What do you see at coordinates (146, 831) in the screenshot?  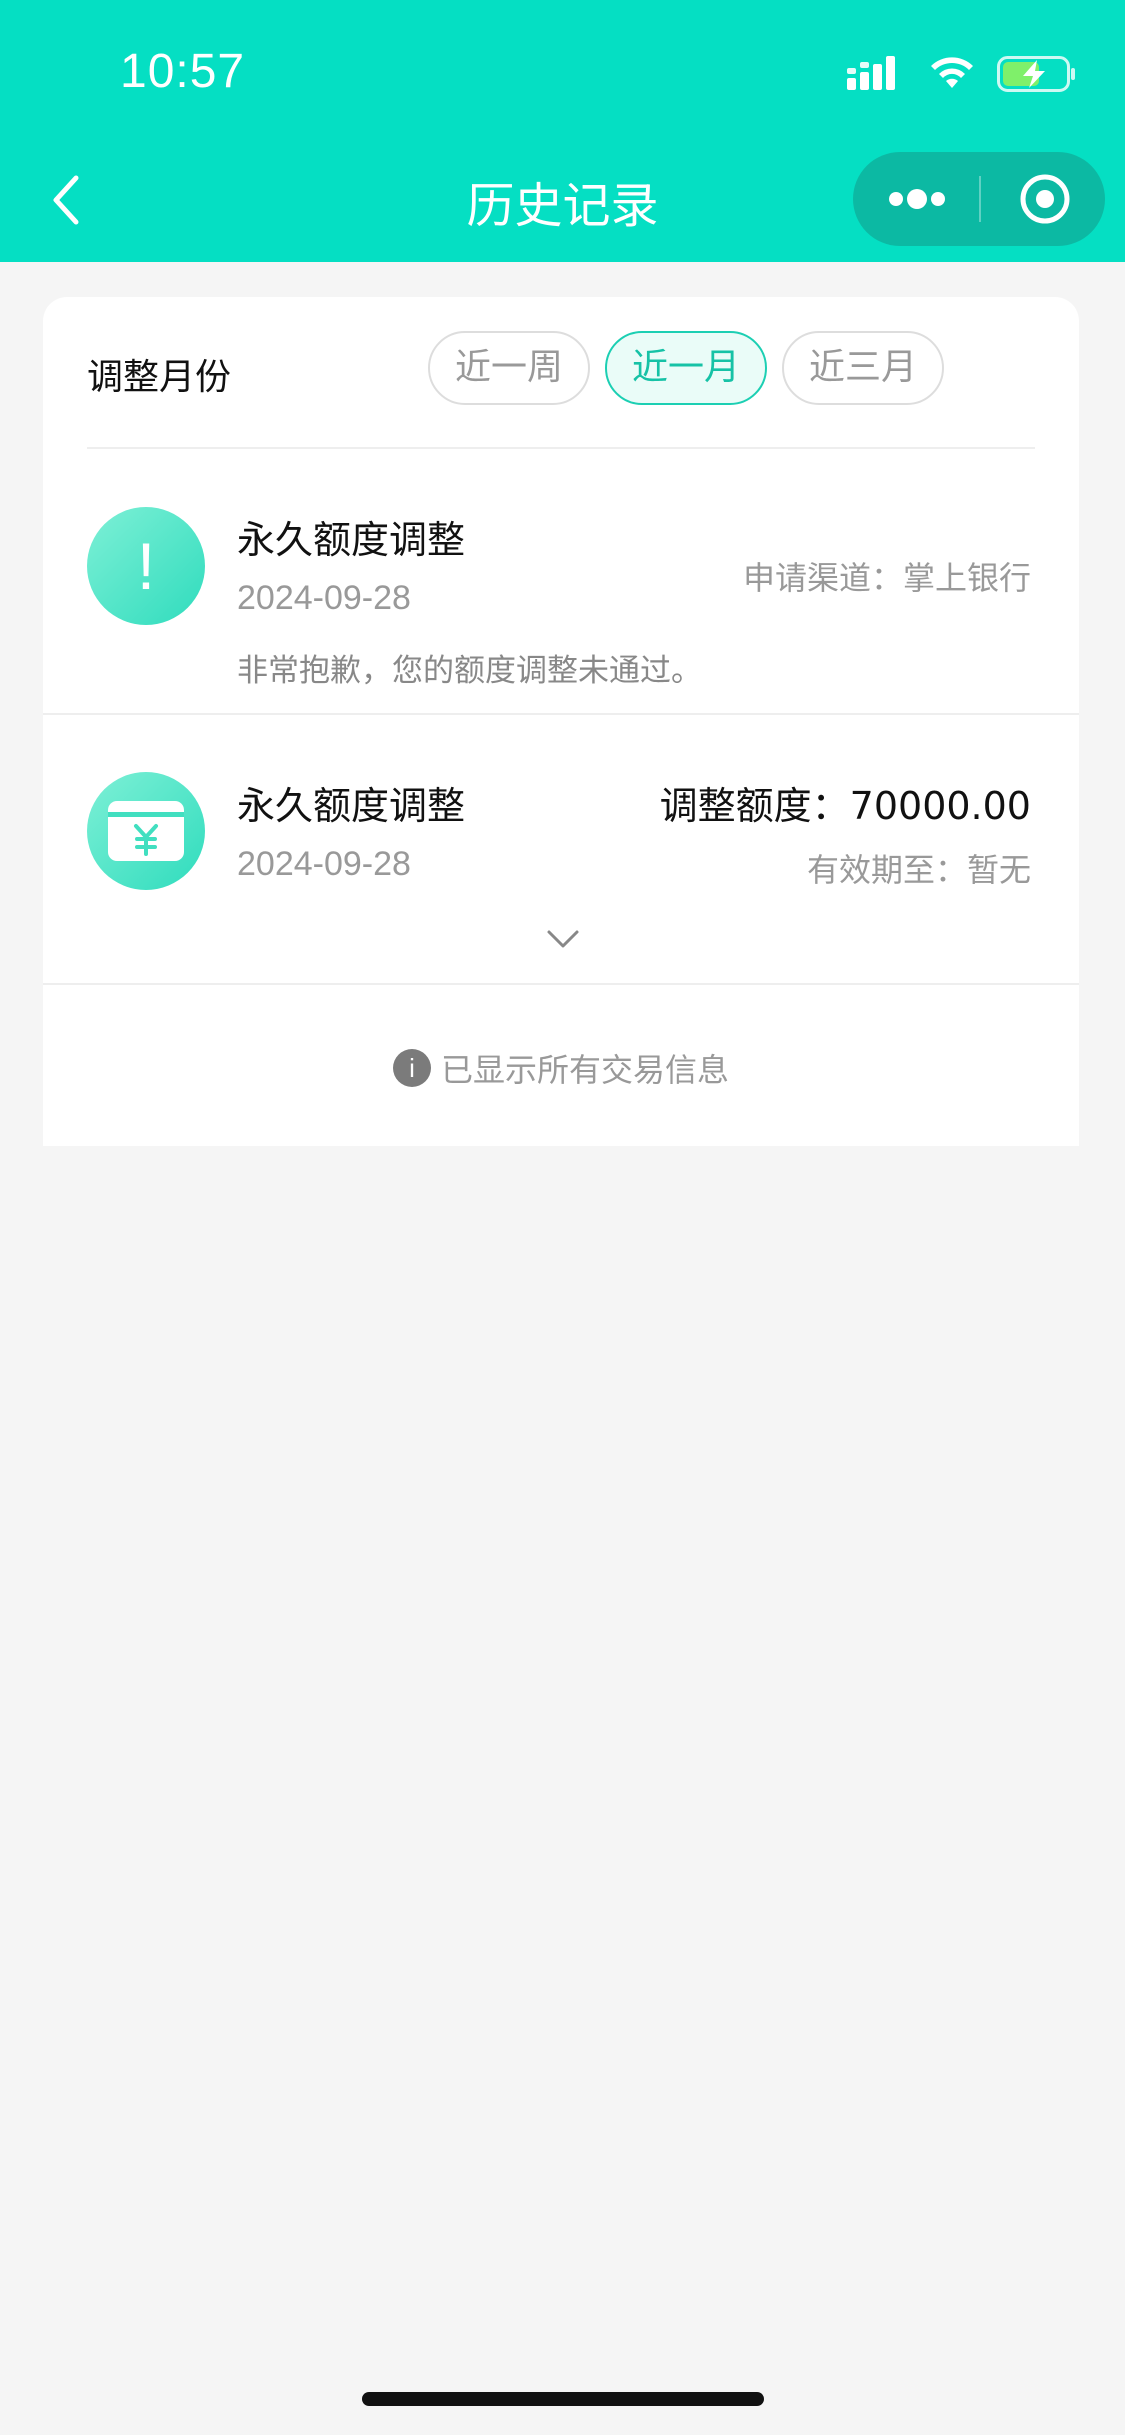 I see `yuan-card-icon` at bounding box center [146, 831].